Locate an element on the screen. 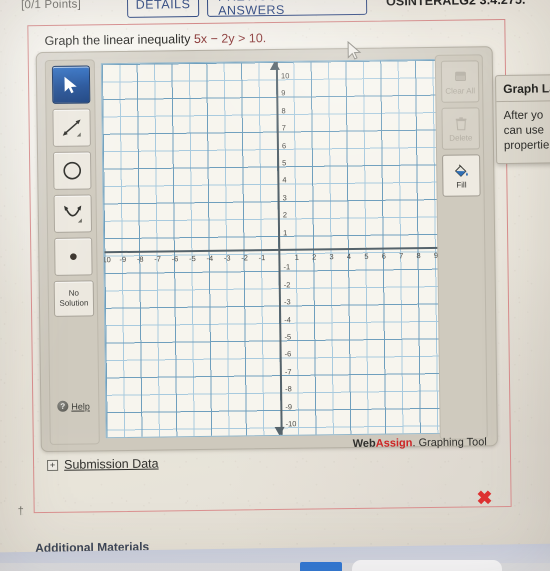 The image size is (550, 571). fill-label: Fill is located at coordinates (461, 185).